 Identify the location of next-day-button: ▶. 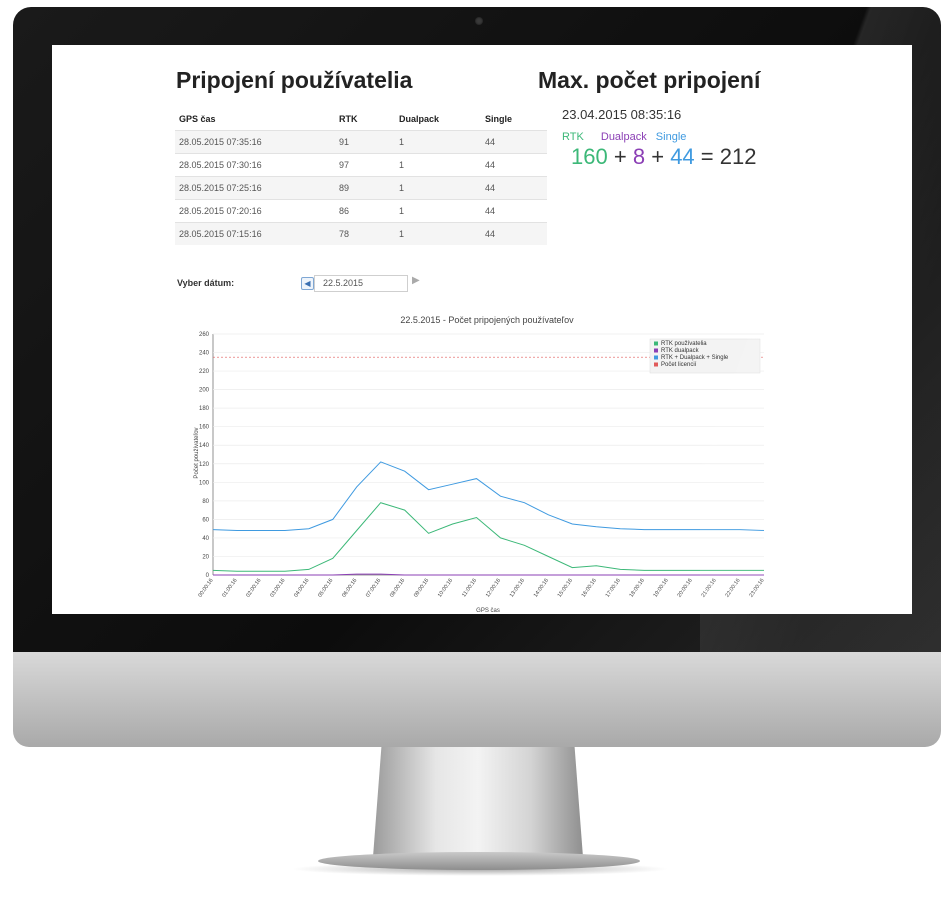
(416, 280).